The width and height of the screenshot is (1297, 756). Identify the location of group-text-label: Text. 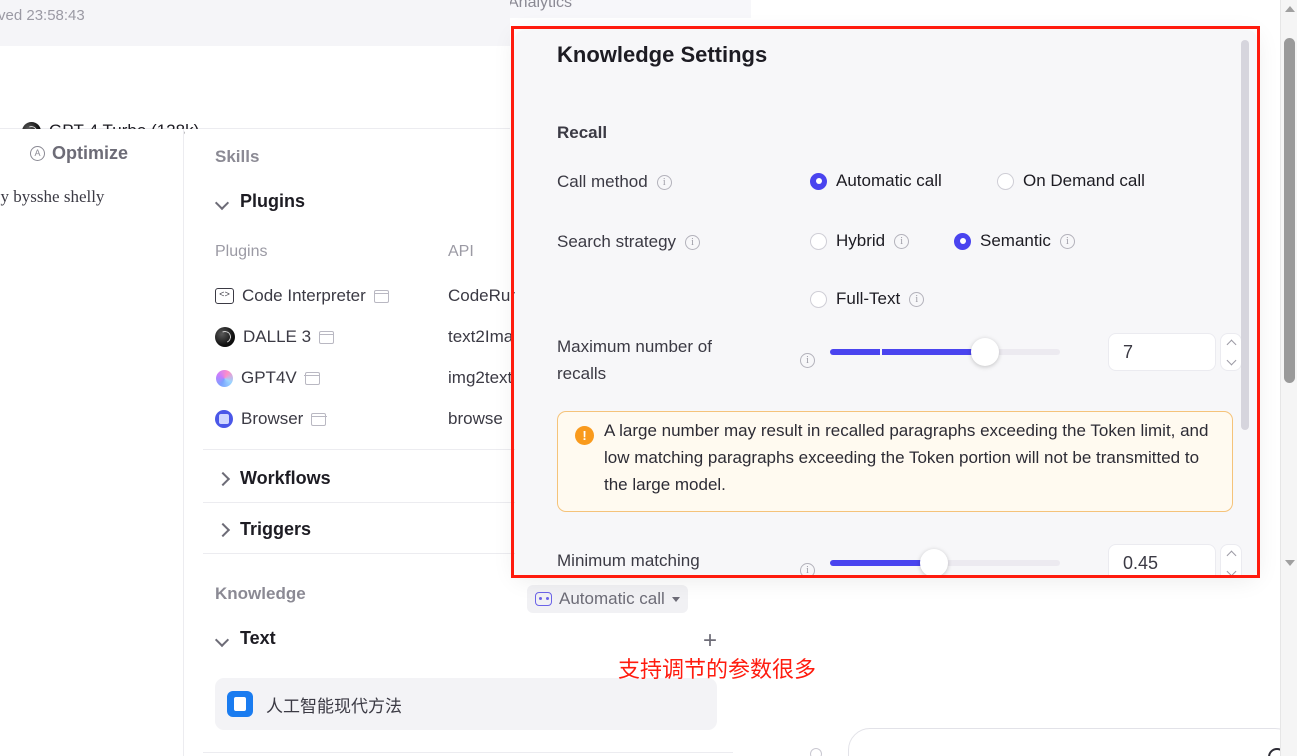
(258, 638).